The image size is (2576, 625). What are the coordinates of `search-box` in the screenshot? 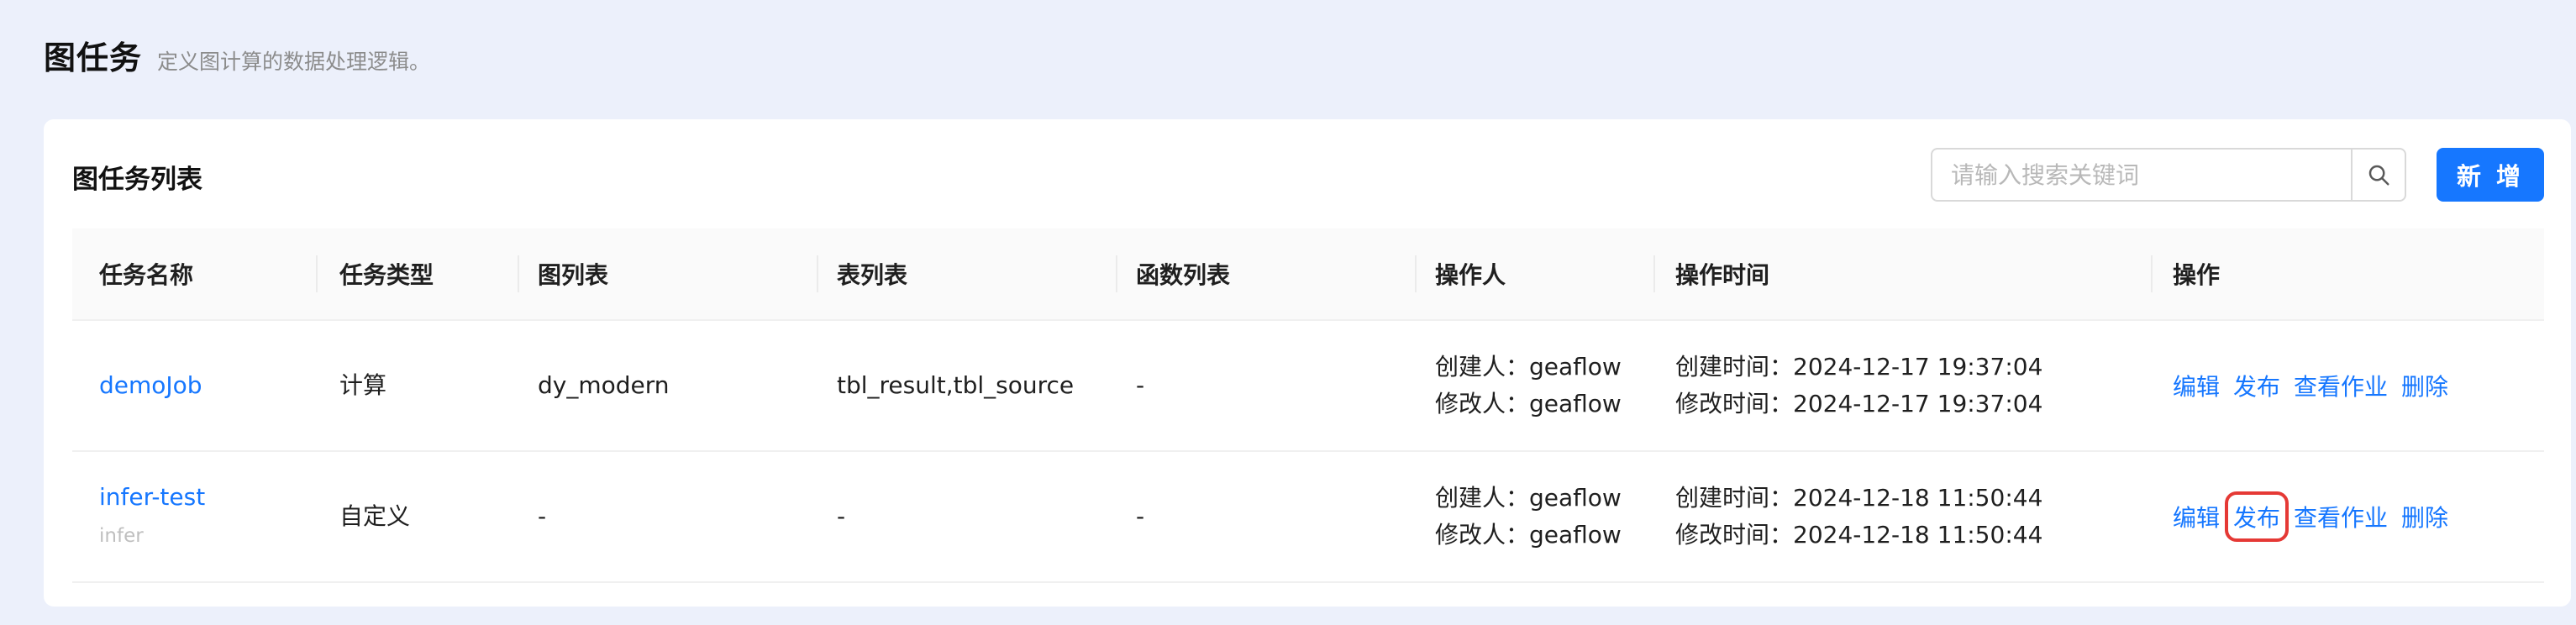 It's located at (2168, 175).